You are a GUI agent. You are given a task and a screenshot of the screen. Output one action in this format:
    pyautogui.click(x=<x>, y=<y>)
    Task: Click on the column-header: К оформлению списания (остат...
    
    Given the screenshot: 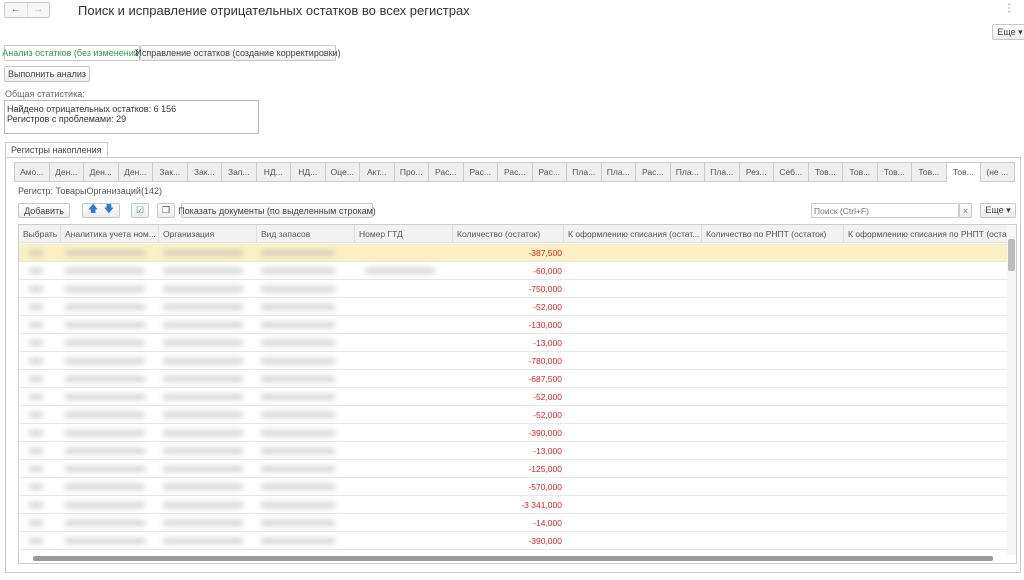 What is the action you would take?
    pyautogui.click(x=633, y=234)
    